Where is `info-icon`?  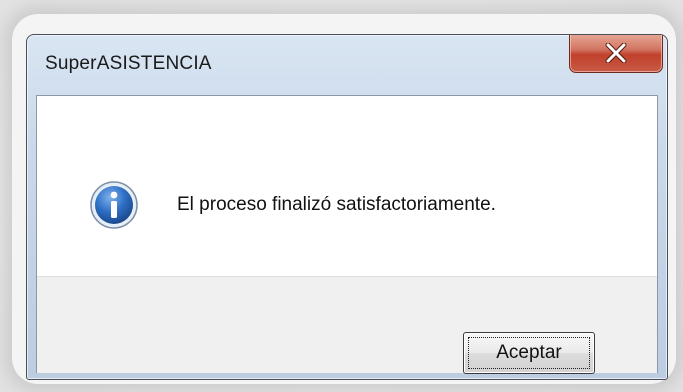 info-icon is located at coordinates (114, 205).